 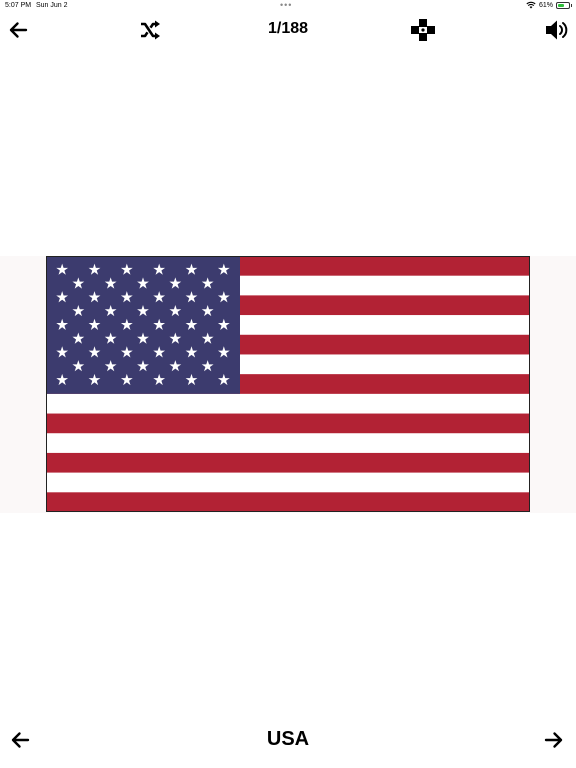 What do you see at coordinates (52, 5) in the screenshot?
I see `status-date: Sun Jun 2` at bounding box center [52, 5].